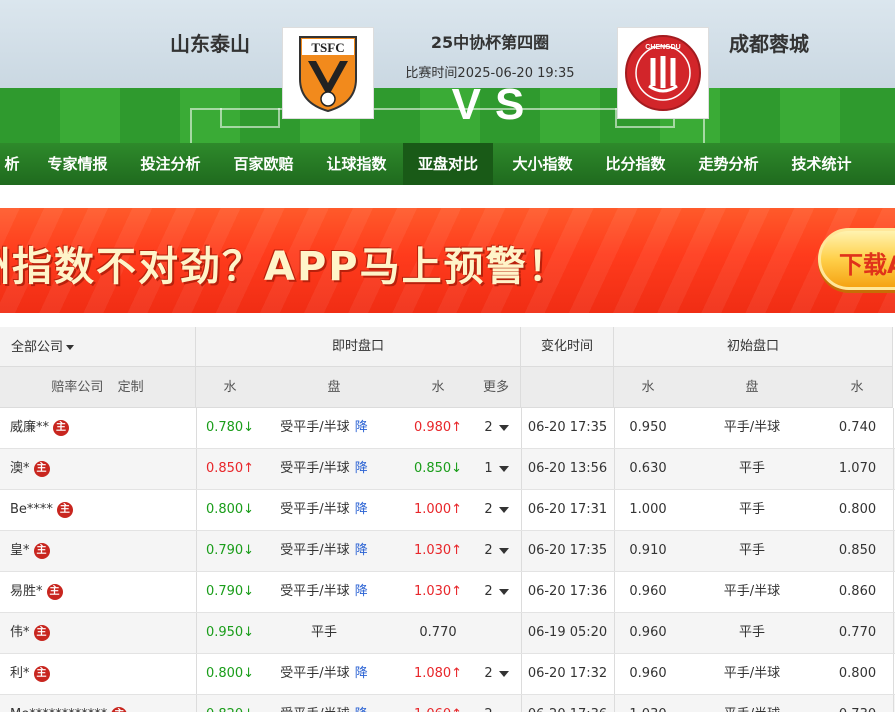 The height and width of the screenshot is (712, 895). What do you see at coordinates (98, 347) in the screenshot?
I see `company-filter-dropdown: 全部公司` at bounding box center [98, 347].